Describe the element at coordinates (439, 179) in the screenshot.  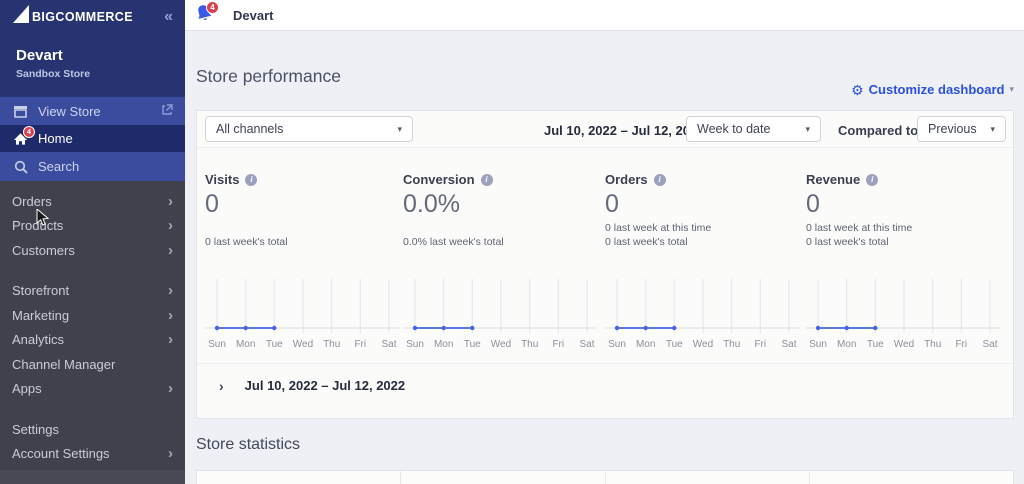
I see `metric-label: Conversion` at that location.